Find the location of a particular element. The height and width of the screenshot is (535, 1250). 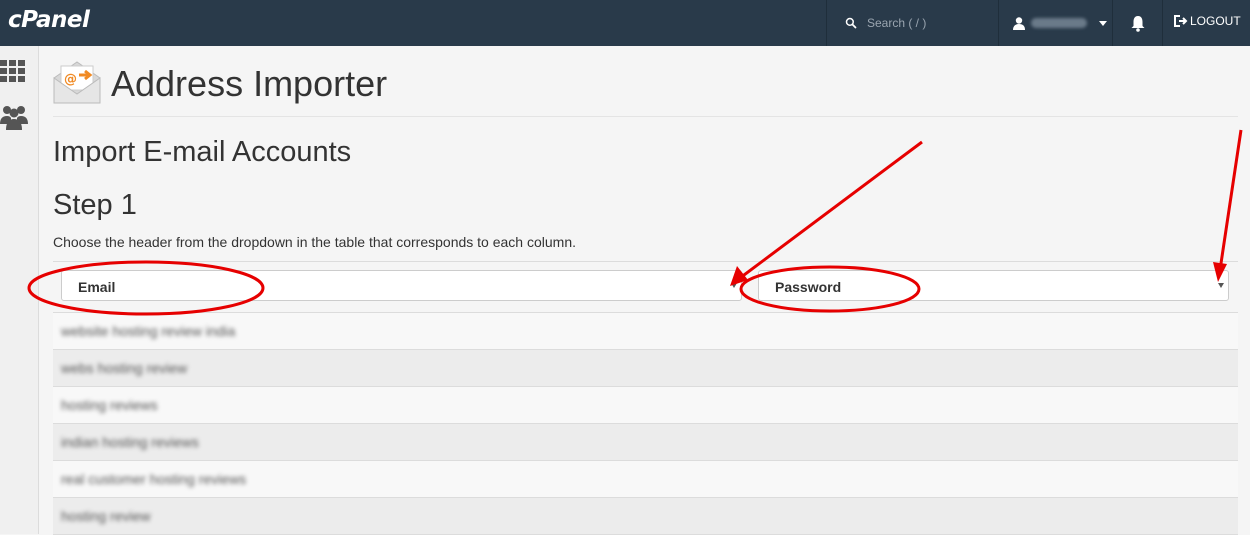

mail-import-icon: @ is located at coordinates (77, 82).